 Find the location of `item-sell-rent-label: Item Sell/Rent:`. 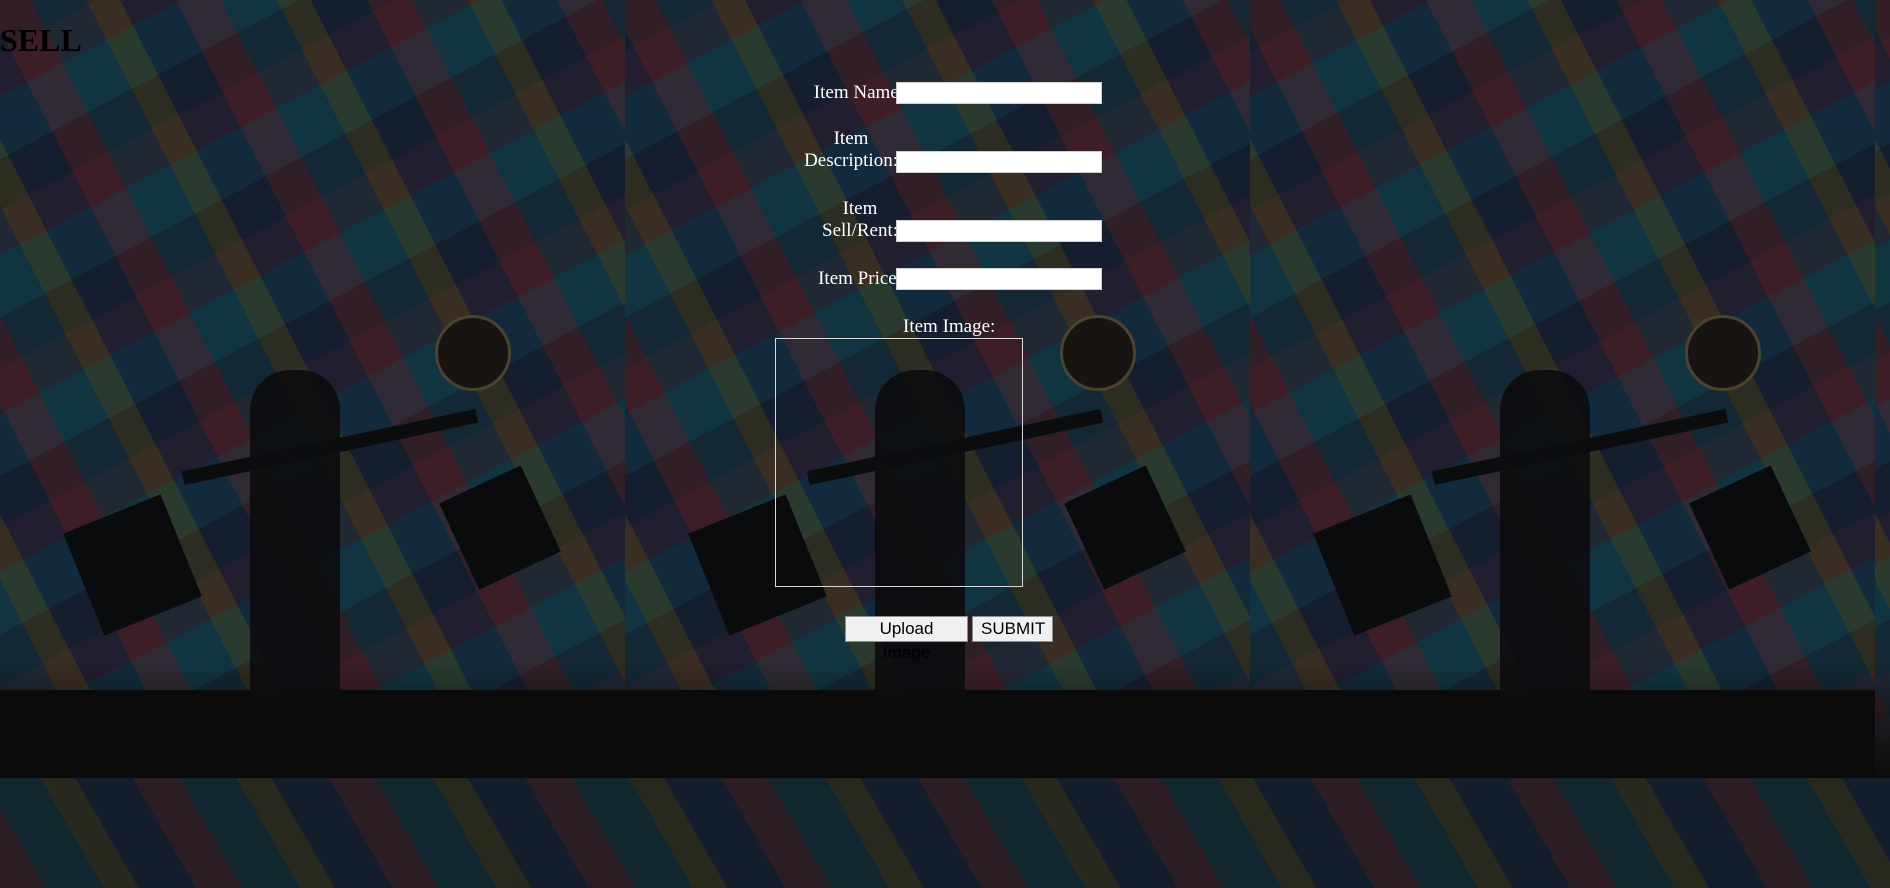

item-sell-rent-label: Item Sell/Rent: is located at coordinates (860, 220).